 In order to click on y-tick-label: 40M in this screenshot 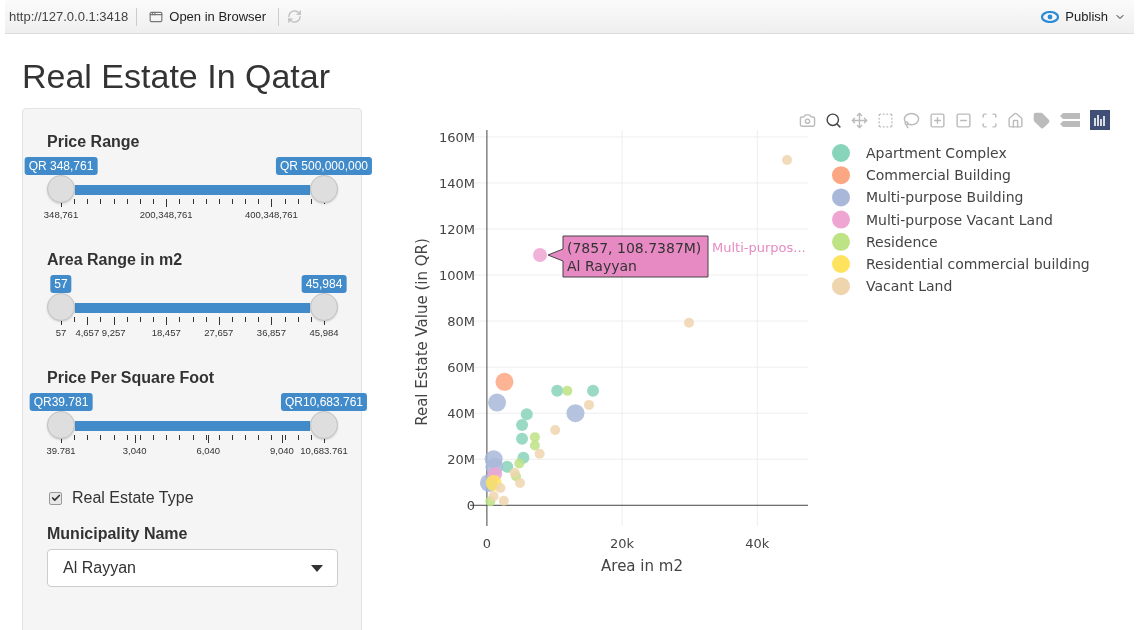, I will do `click(461, 414)`.